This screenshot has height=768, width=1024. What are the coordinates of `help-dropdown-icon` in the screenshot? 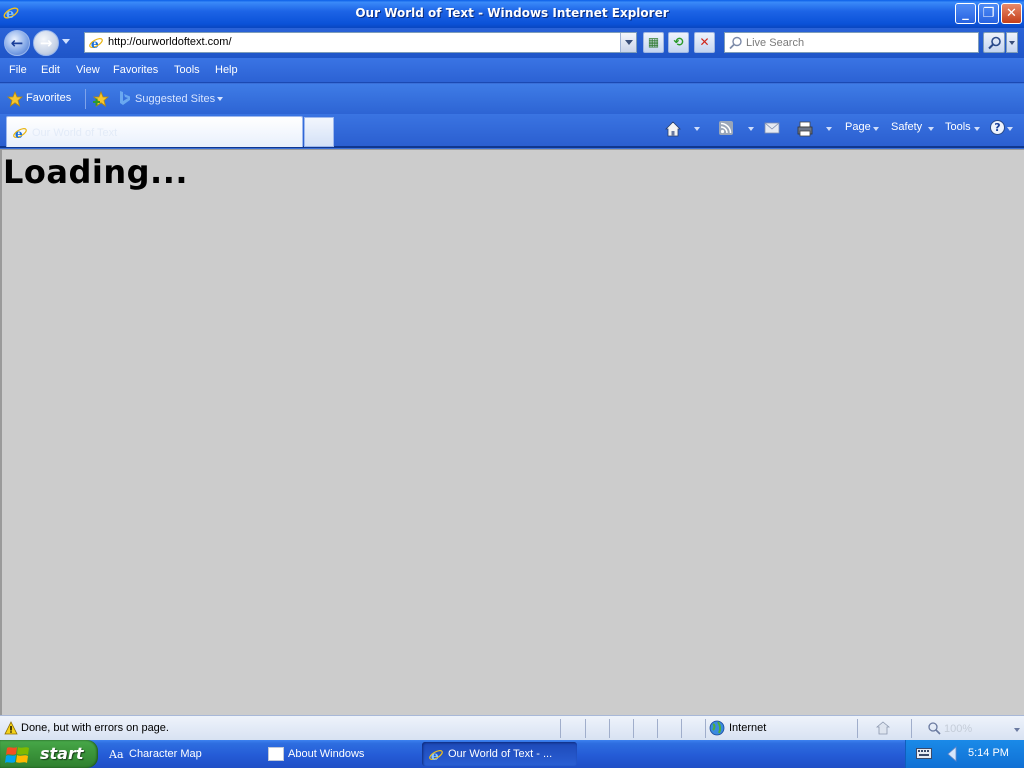 It's located at (1010, 129).